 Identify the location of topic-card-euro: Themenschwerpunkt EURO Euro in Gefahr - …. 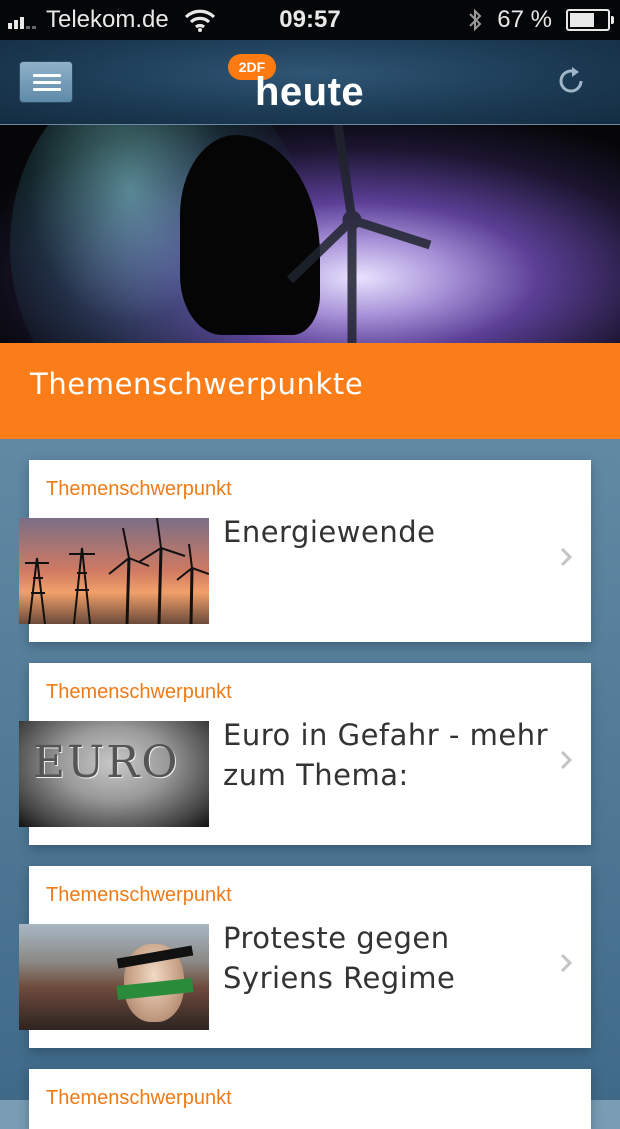
(305, 754).